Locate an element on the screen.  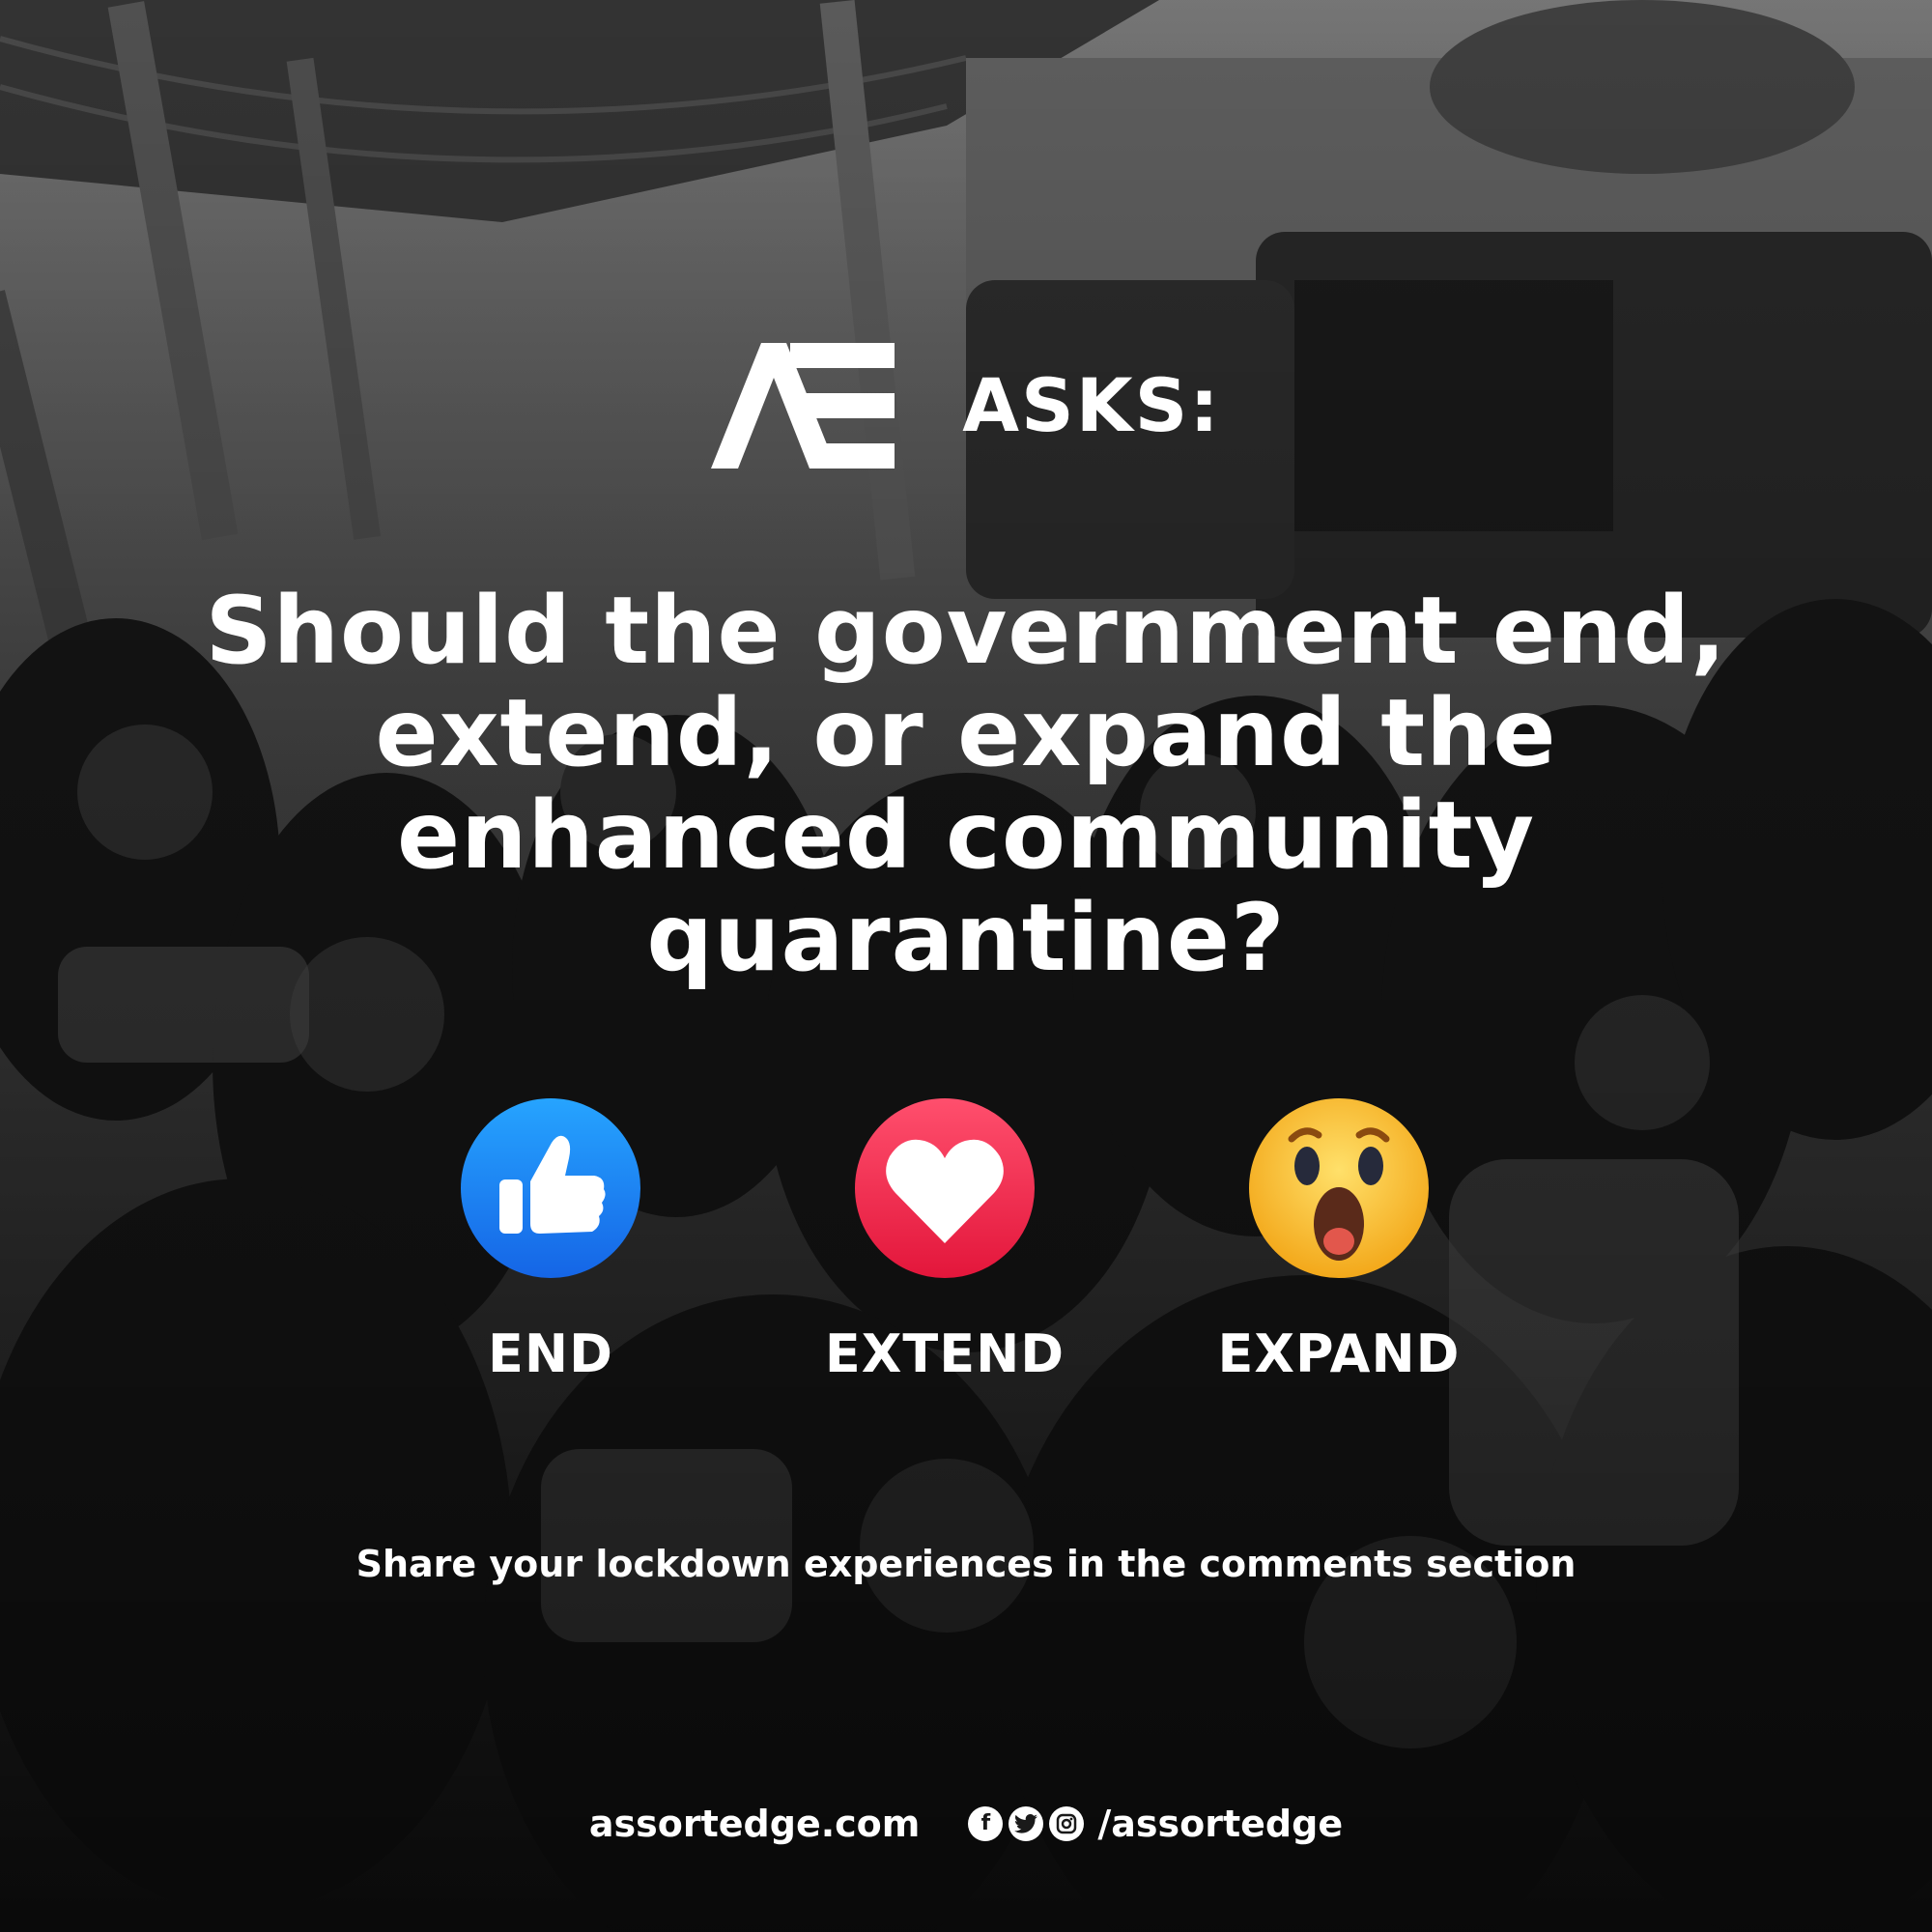
ae-logo is located at coordinates (803, 406).